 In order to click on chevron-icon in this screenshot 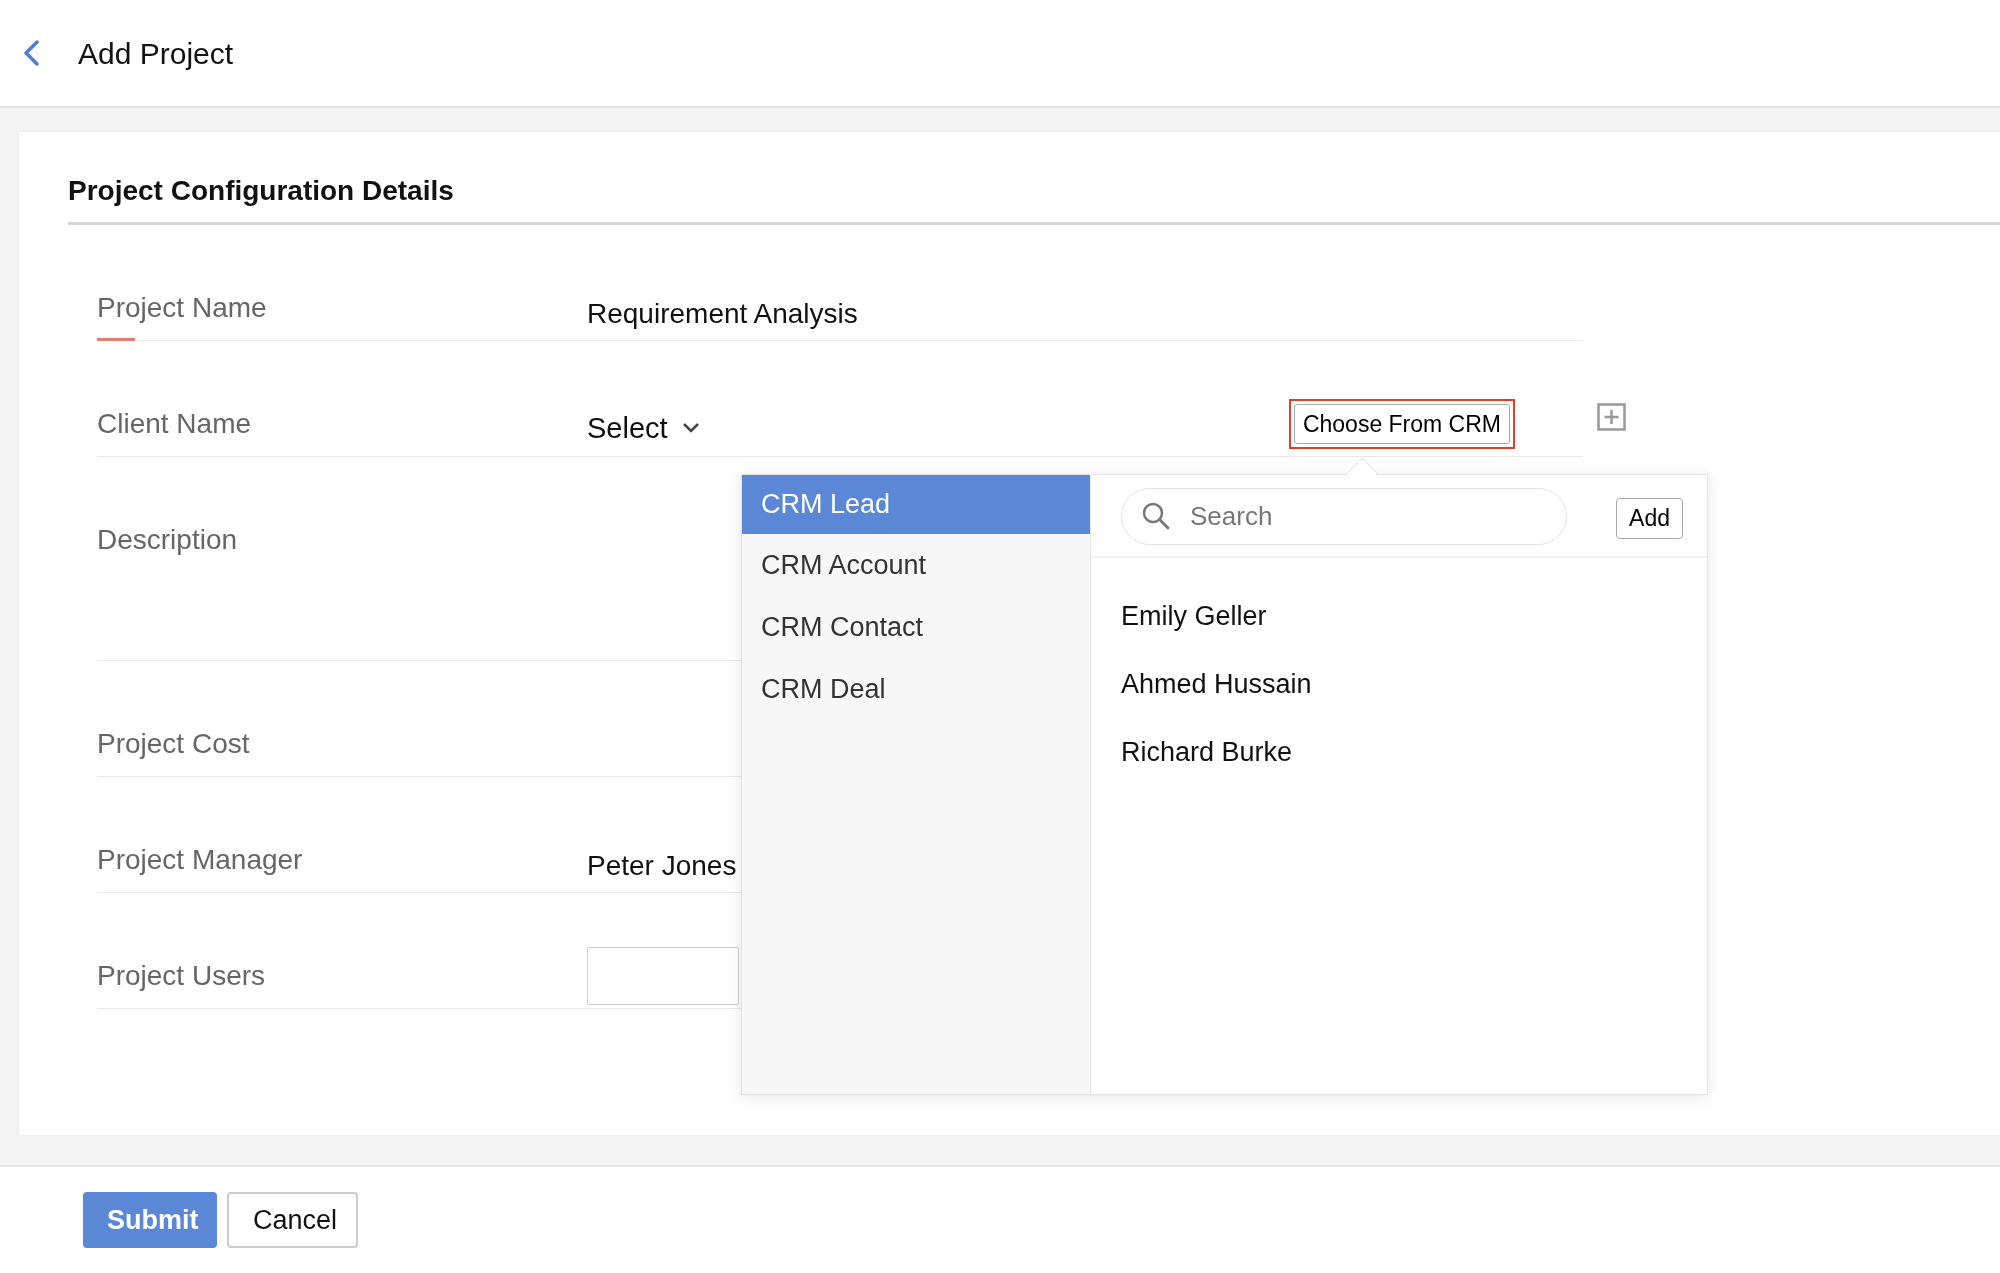, I will do `click(690, 428)`.